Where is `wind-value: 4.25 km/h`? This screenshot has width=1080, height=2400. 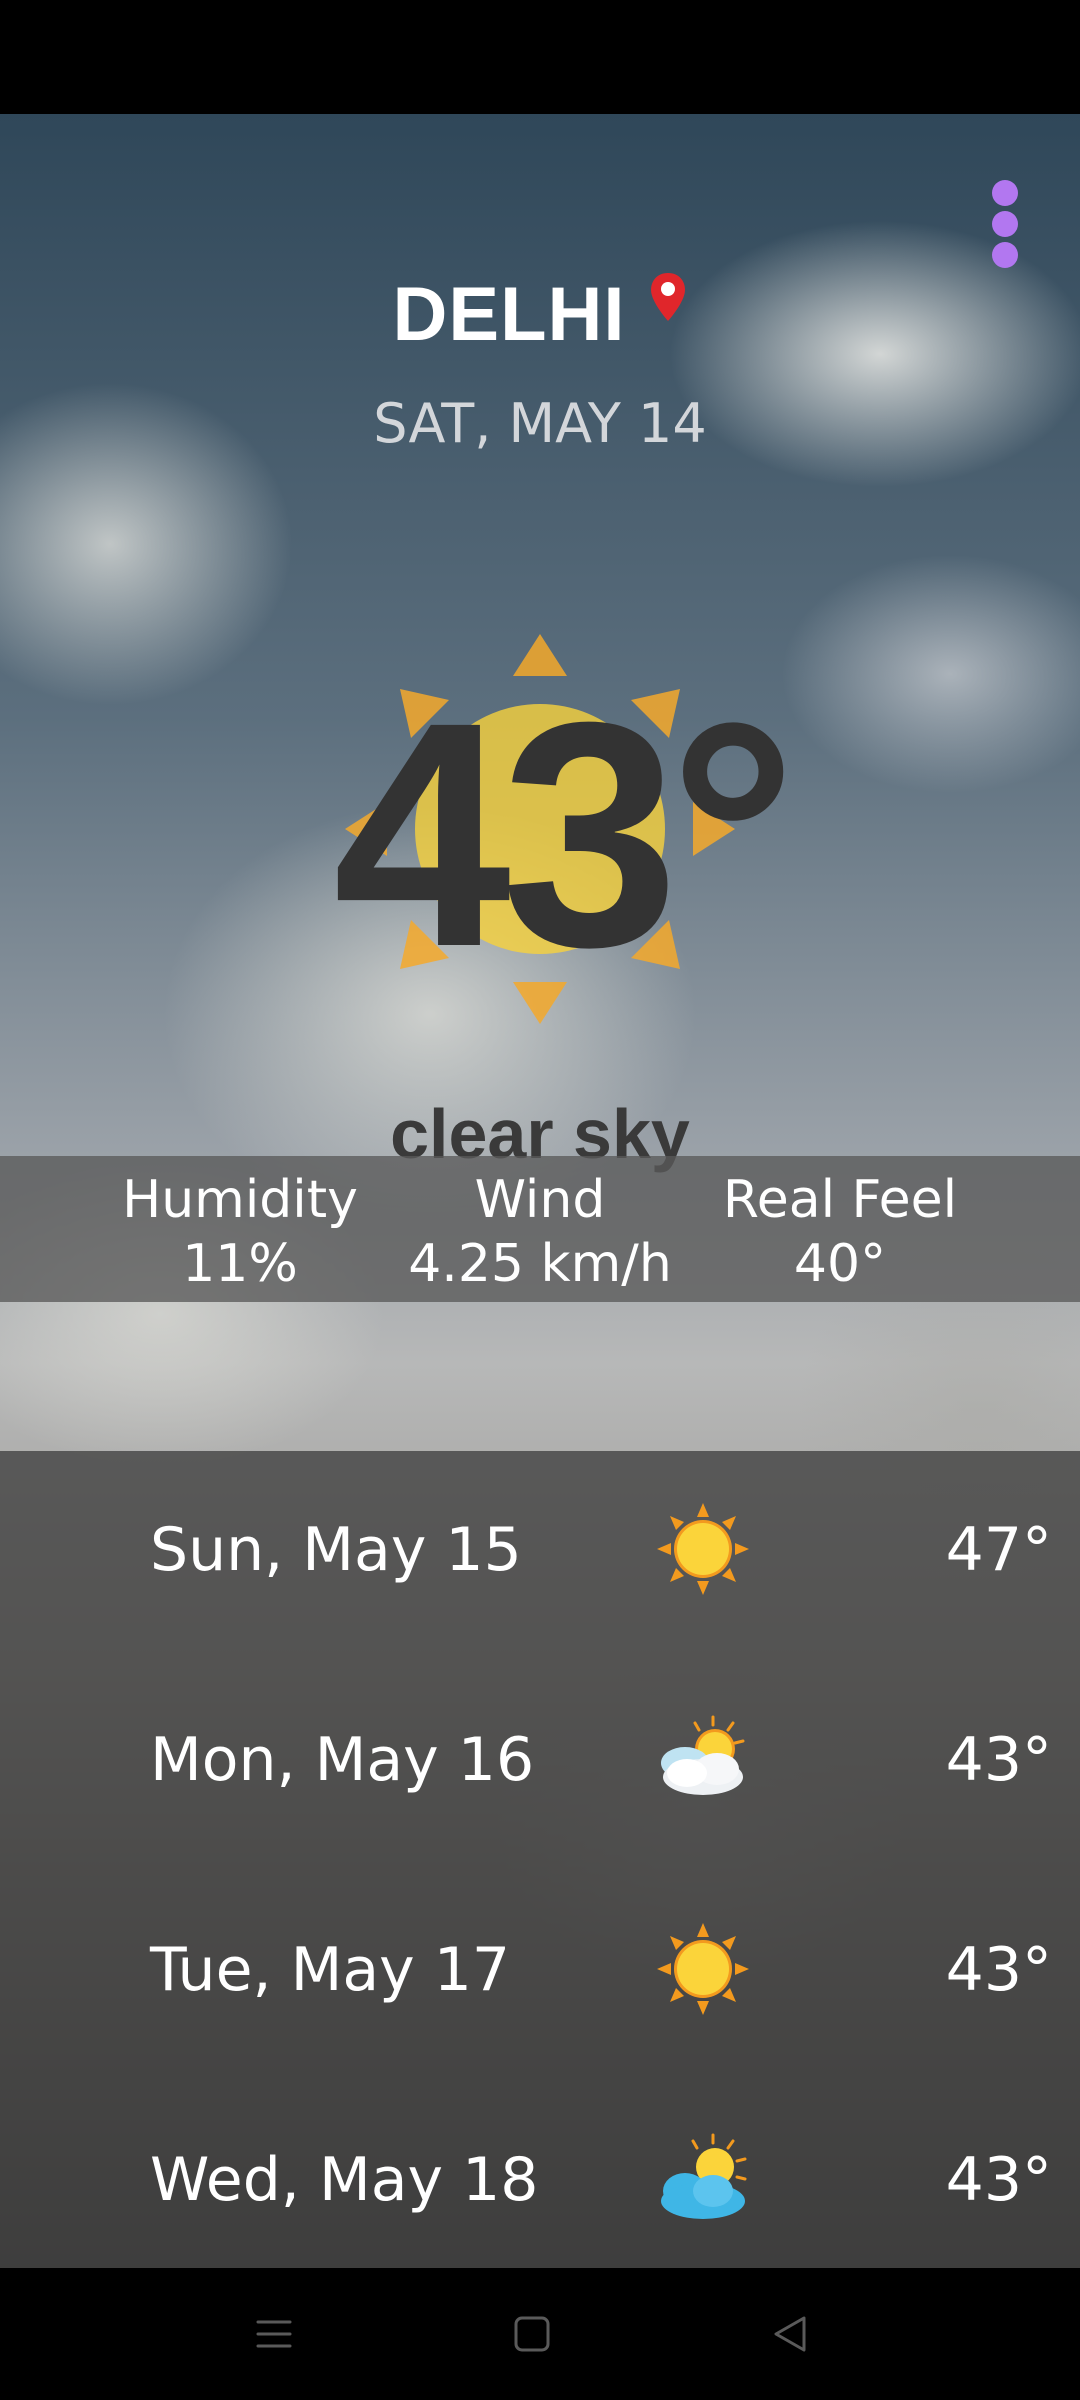 wind-value: 4.25 km/h is located at coordinates (540, 1264).